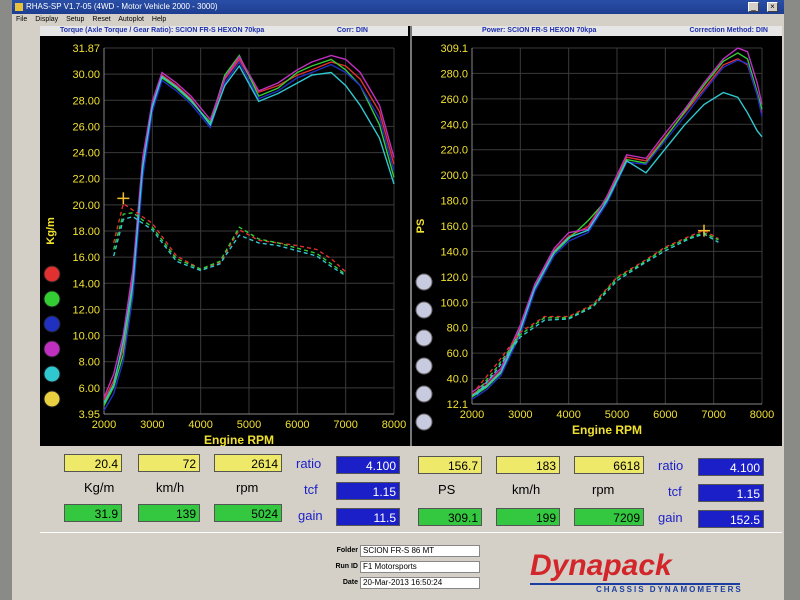  I want to click on power-tcf-value: 1.15, so click(731, 493).